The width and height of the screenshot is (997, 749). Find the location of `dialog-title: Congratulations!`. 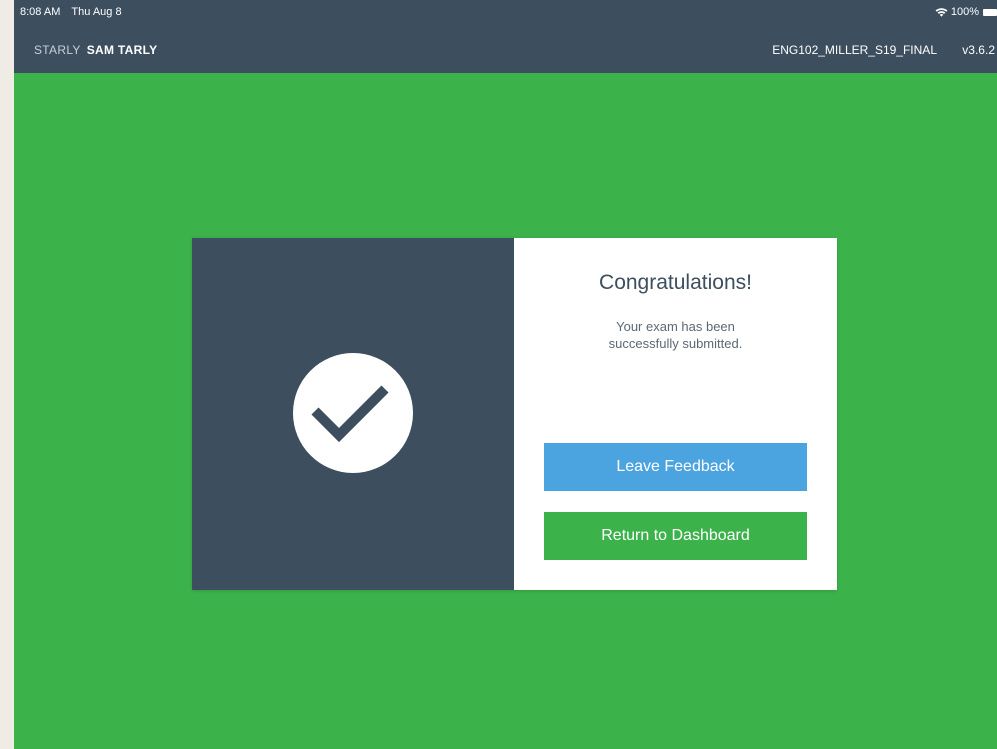

dialog-title: Congratulations! is located at coordinates (675, 282).